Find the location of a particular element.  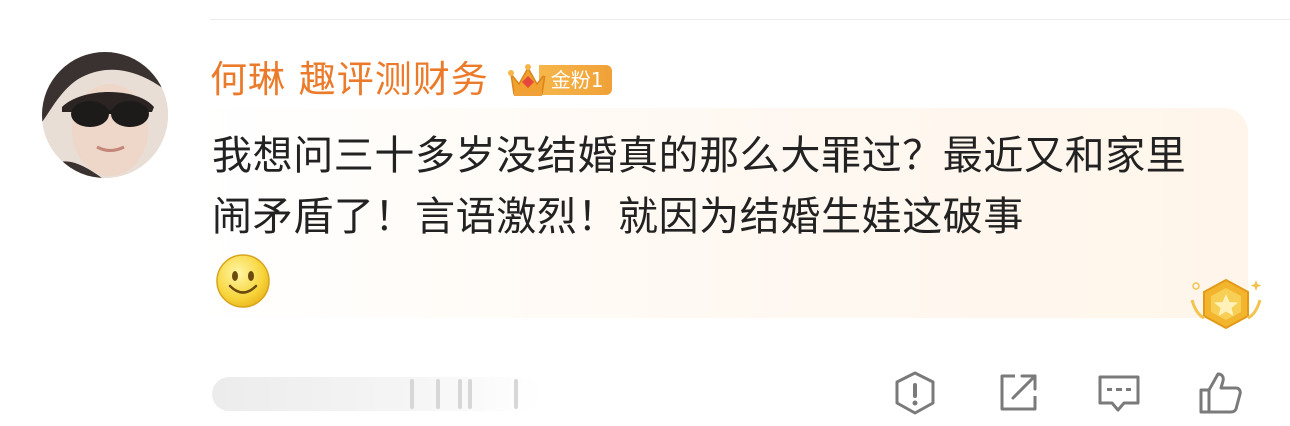

reply-button is located at coordinates (1119, 393).